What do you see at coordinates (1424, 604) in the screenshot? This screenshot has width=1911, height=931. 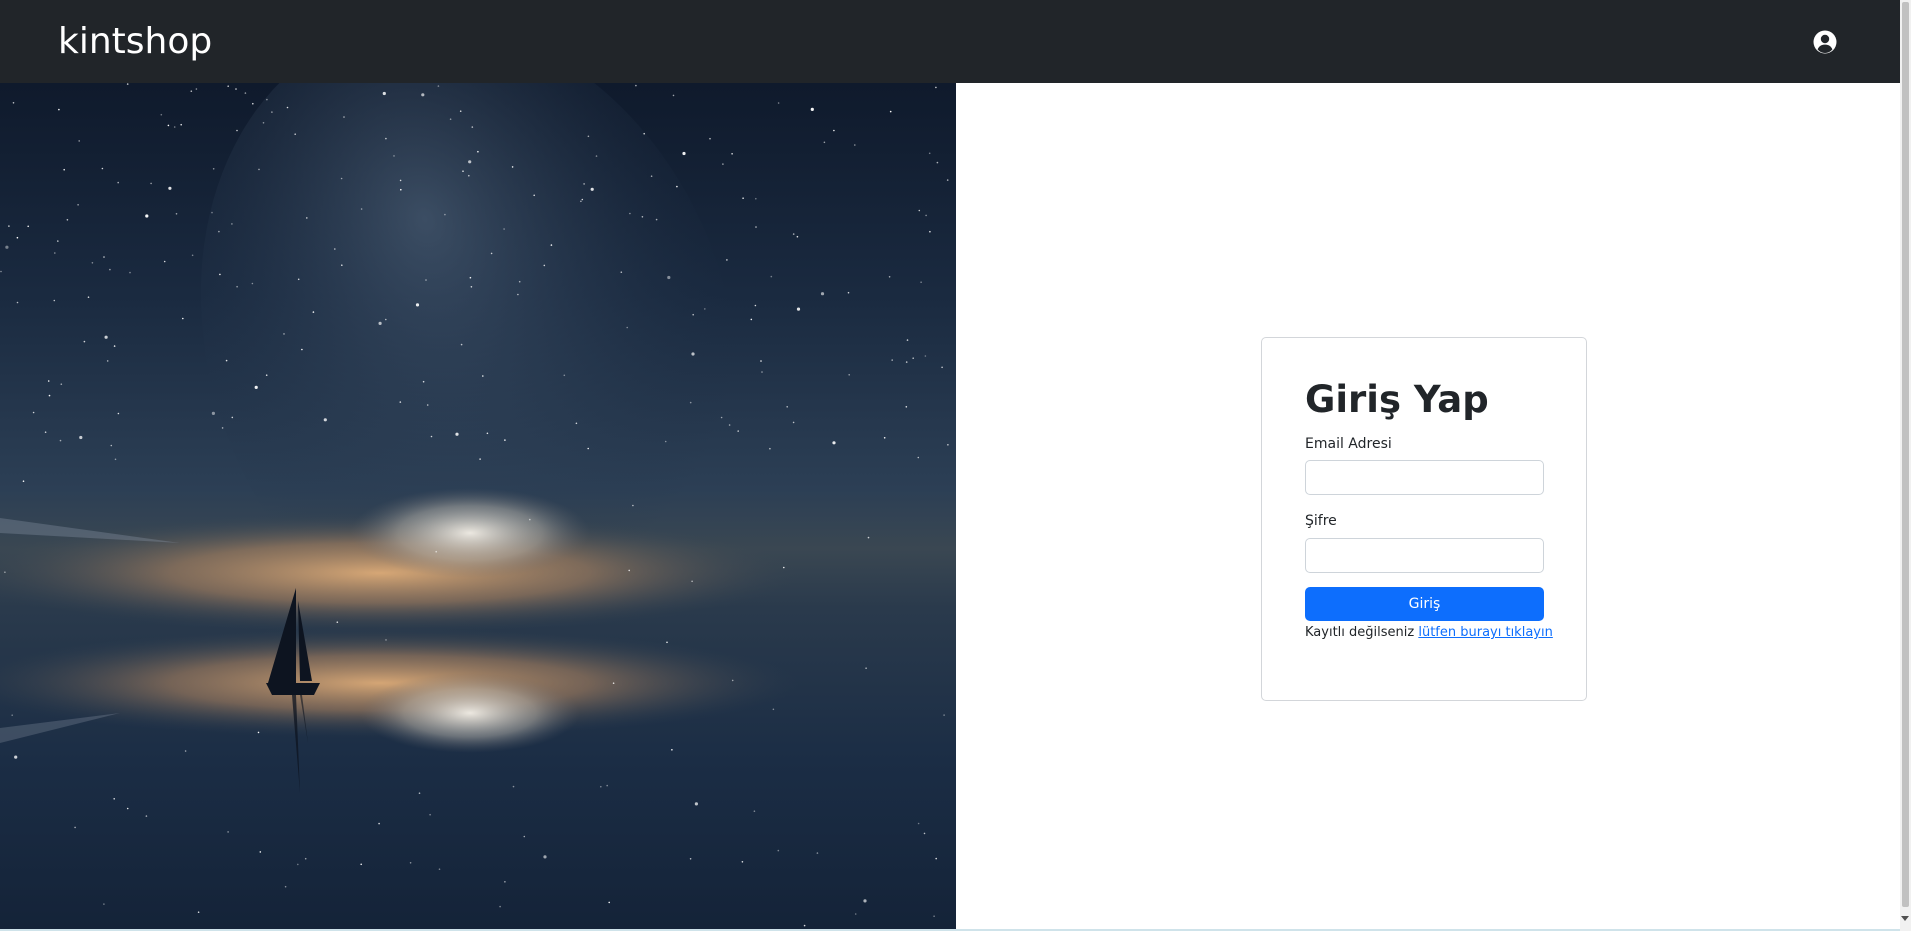 I see `login-submit-button: Giriş` at bounding box center [1424, 604].